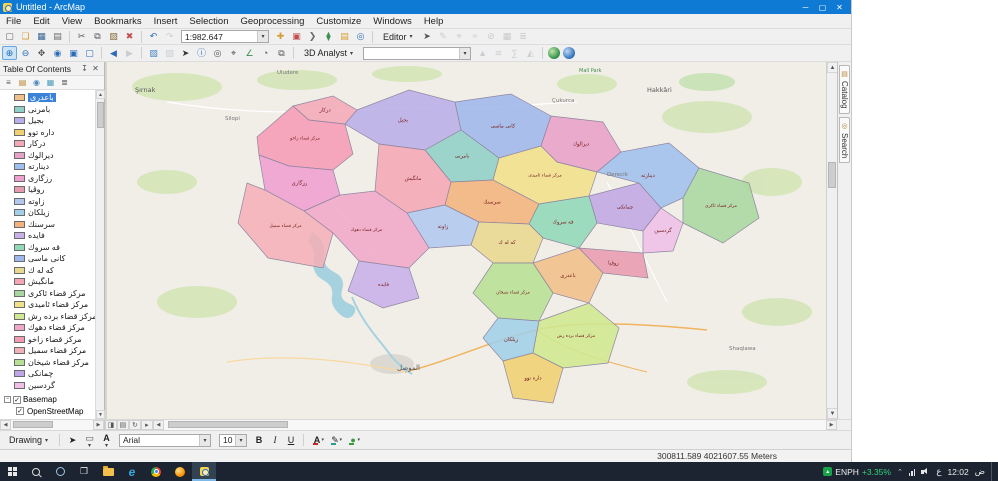 This screenshot has height=481, width=998. What do you see at coordinates (100, 254) in the screenshot?
I see `toc-scrollbar: ▲ ▼` at bounding box center [100, 254].